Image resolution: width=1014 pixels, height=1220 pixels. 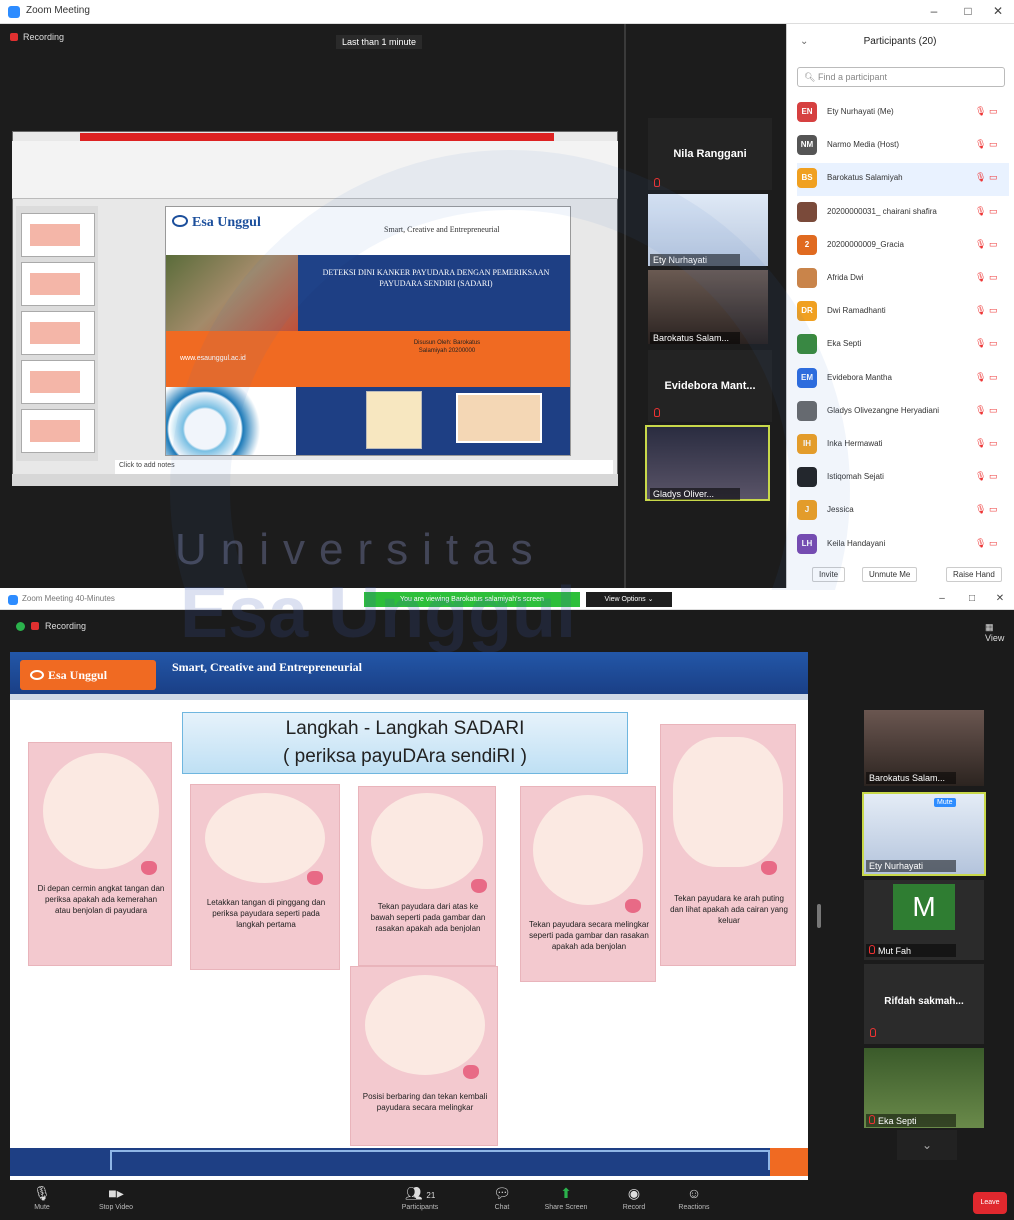 I want to click on chat-button: 💬︎ Chat, so click(x=502, y=1197).